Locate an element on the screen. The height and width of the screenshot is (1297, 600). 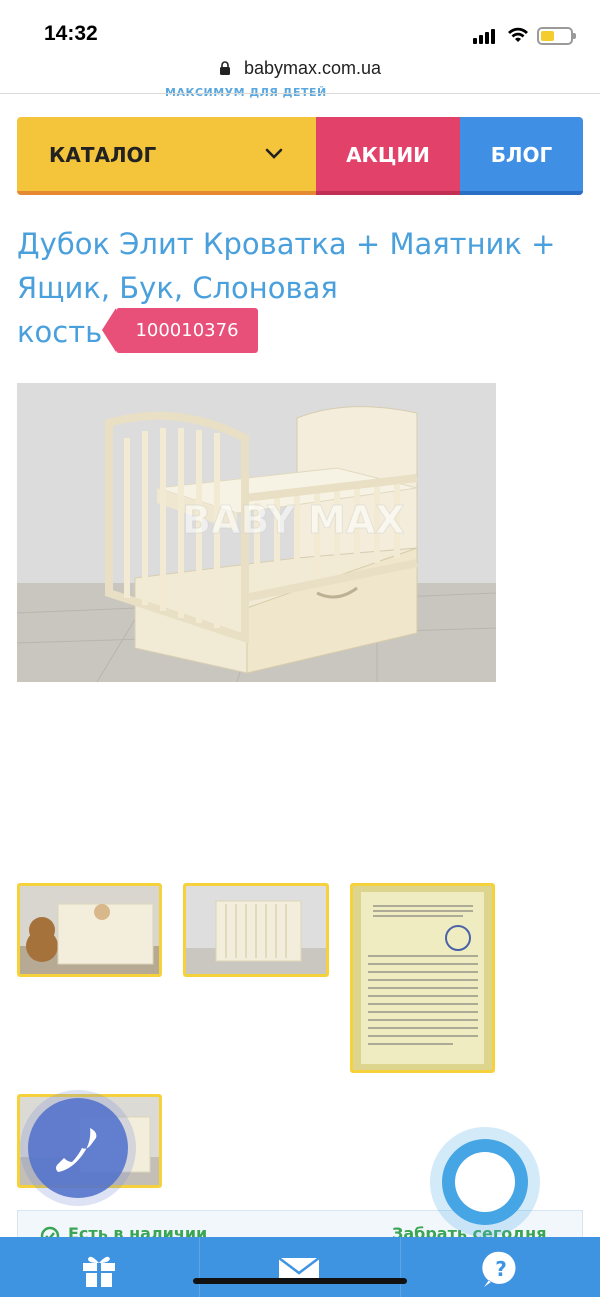
sales-label: АКЦИИ is located at coordinates (388, 155).